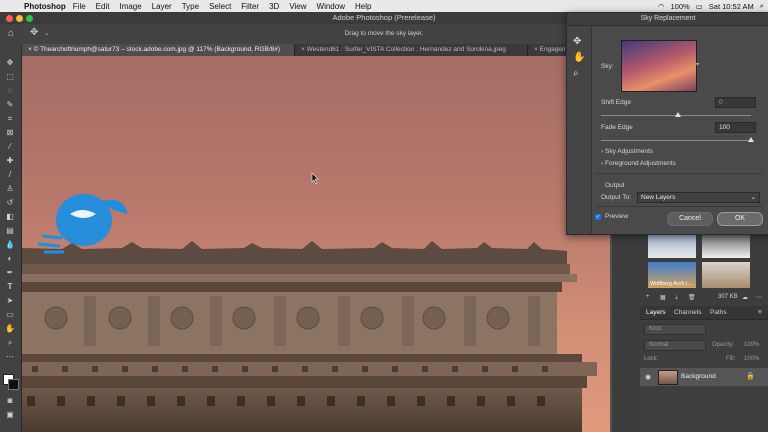 The height and width of the screenshot is (432, 768). Describe the element at coordinates (651, 359) in the screenshot. I see `lock-label: Lock:` at that location.